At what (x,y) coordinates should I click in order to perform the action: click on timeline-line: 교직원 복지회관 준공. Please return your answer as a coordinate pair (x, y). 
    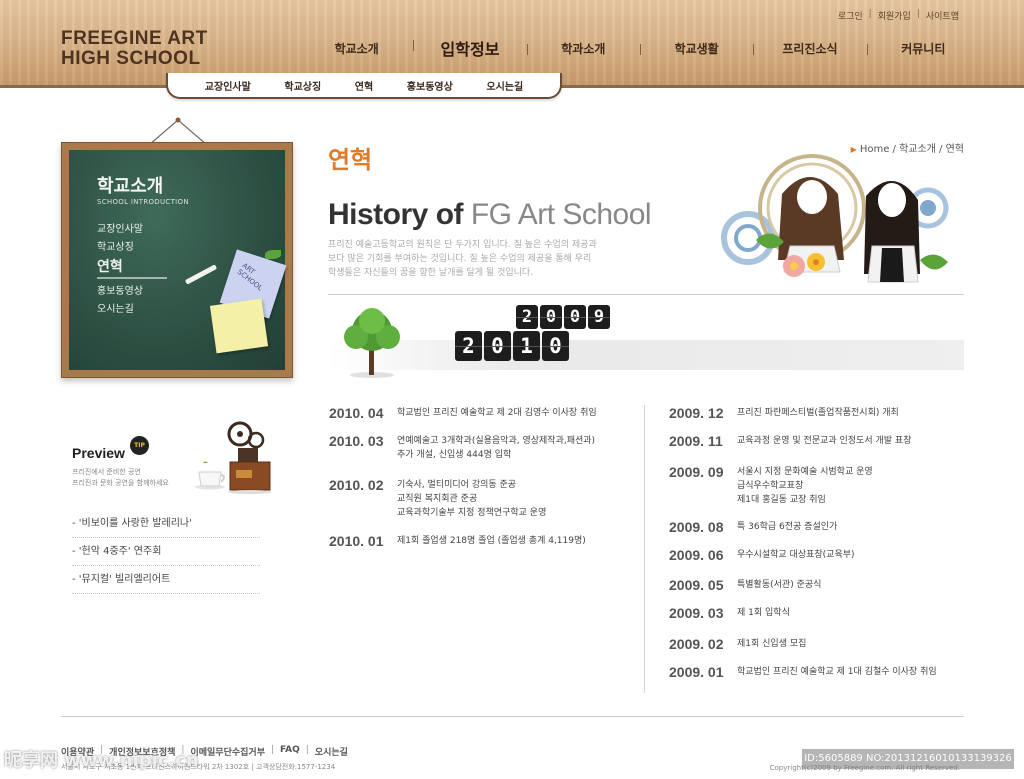
    Looking at the image, I should click on (437, 499).